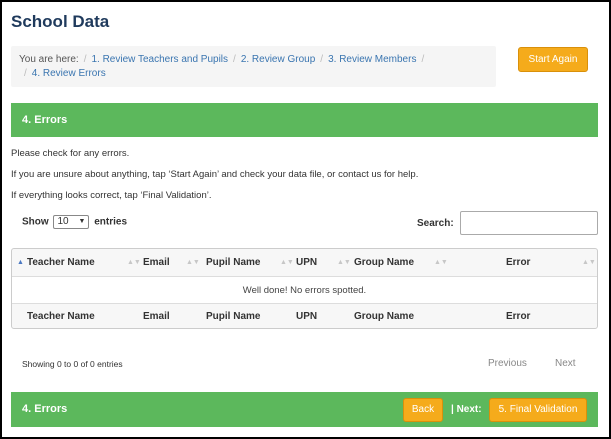  I want to click on breadcrumb-prefix: You are here:, so click(49, 59).